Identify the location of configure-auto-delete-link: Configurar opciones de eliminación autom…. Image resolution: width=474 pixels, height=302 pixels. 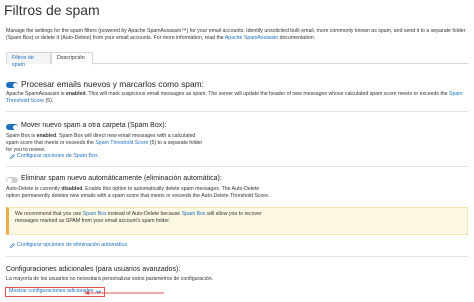
(68, 245).